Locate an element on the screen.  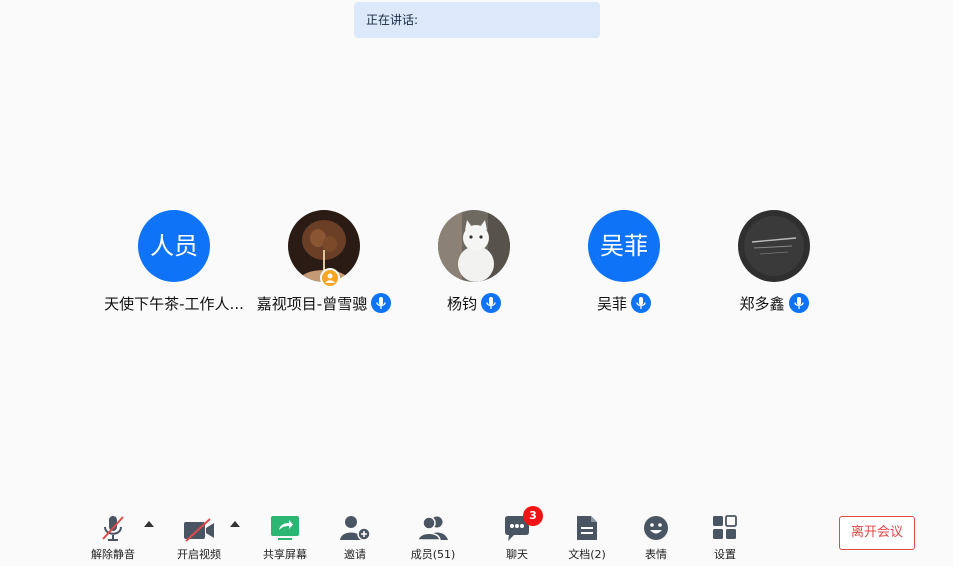
share-screen-icon is located at coordinates (285, 528).